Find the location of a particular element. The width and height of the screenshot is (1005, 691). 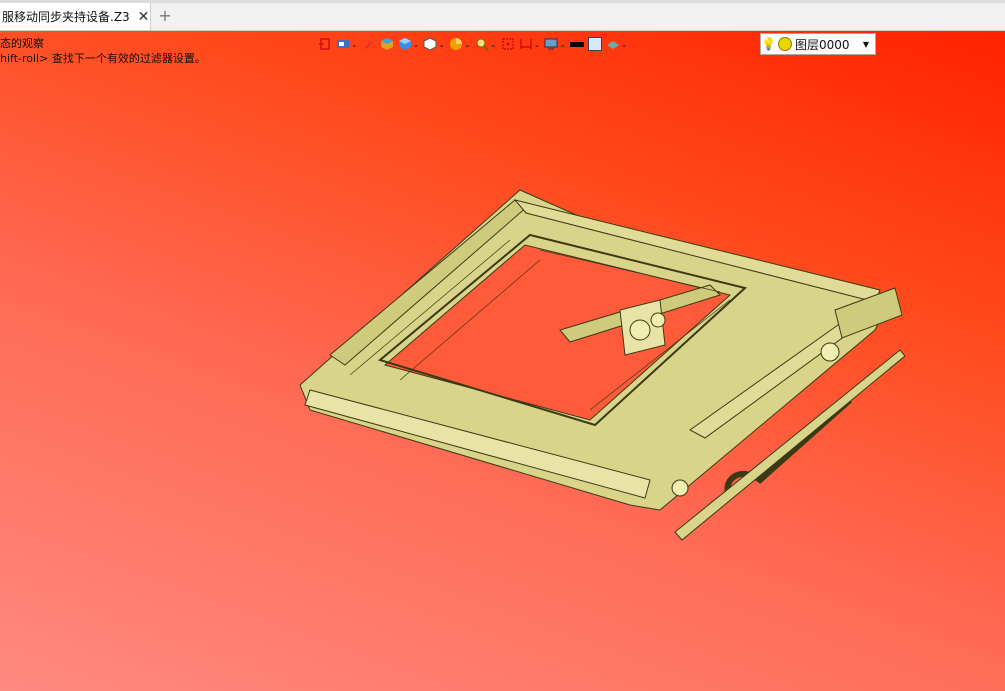

cube-icon is located at coordinates (404, 44).